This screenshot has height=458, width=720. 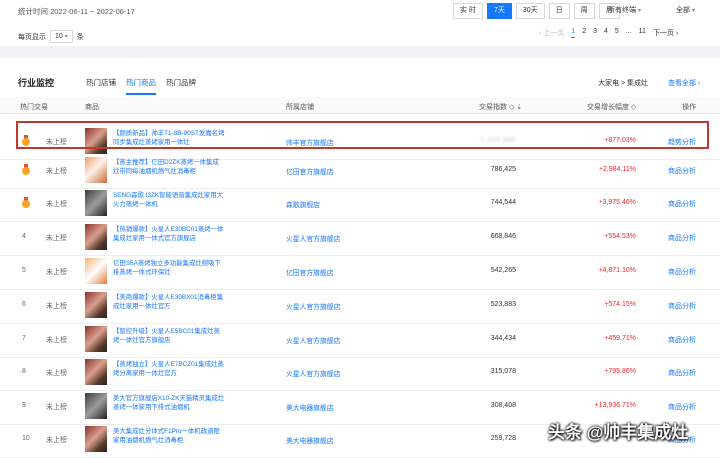 I want to click on product-name-link: 【颜质新品】帅丰T1-8B-90ST发嘉名烤同步集成灶蒸烤家用一体灶, so click(x=169, y=138).